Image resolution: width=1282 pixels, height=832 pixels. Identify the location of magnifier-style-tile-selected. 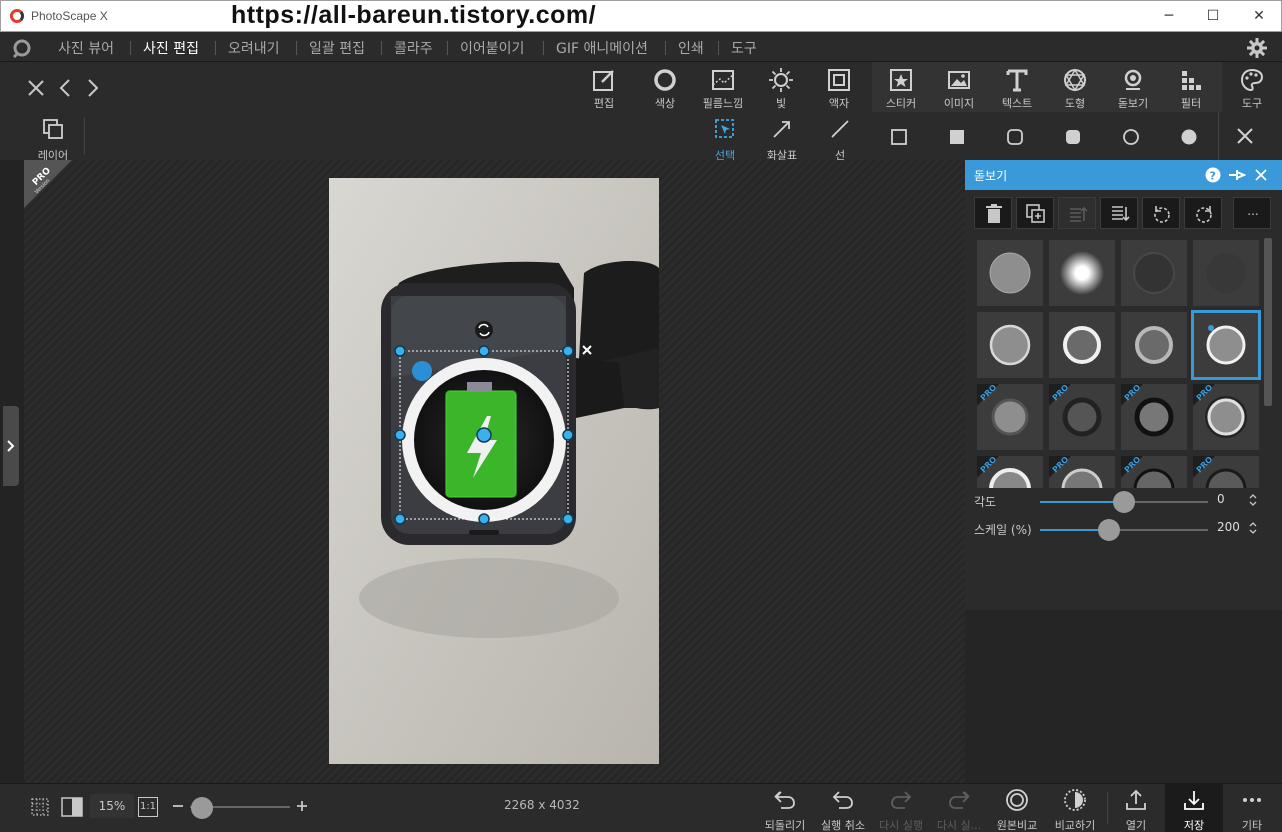
(1226, 345).